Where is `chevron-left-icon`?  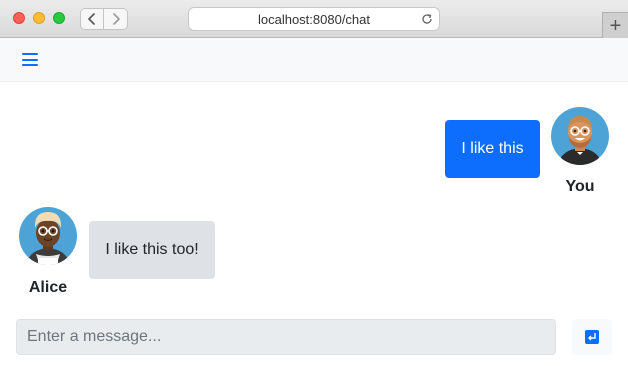
chevron-left-icon is located at coordinates (91, 19).